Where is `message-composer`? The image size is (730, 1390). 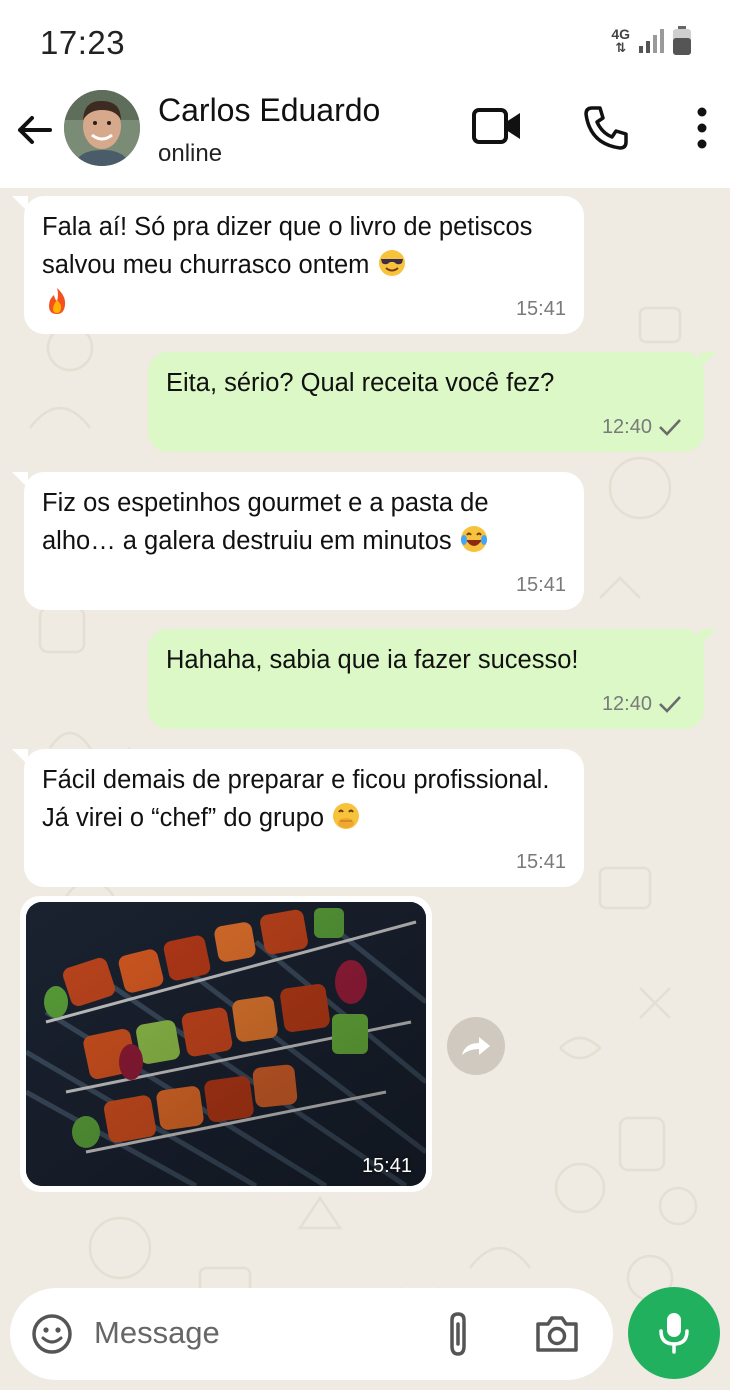
message-composer is located at coordinates (311, 1334).